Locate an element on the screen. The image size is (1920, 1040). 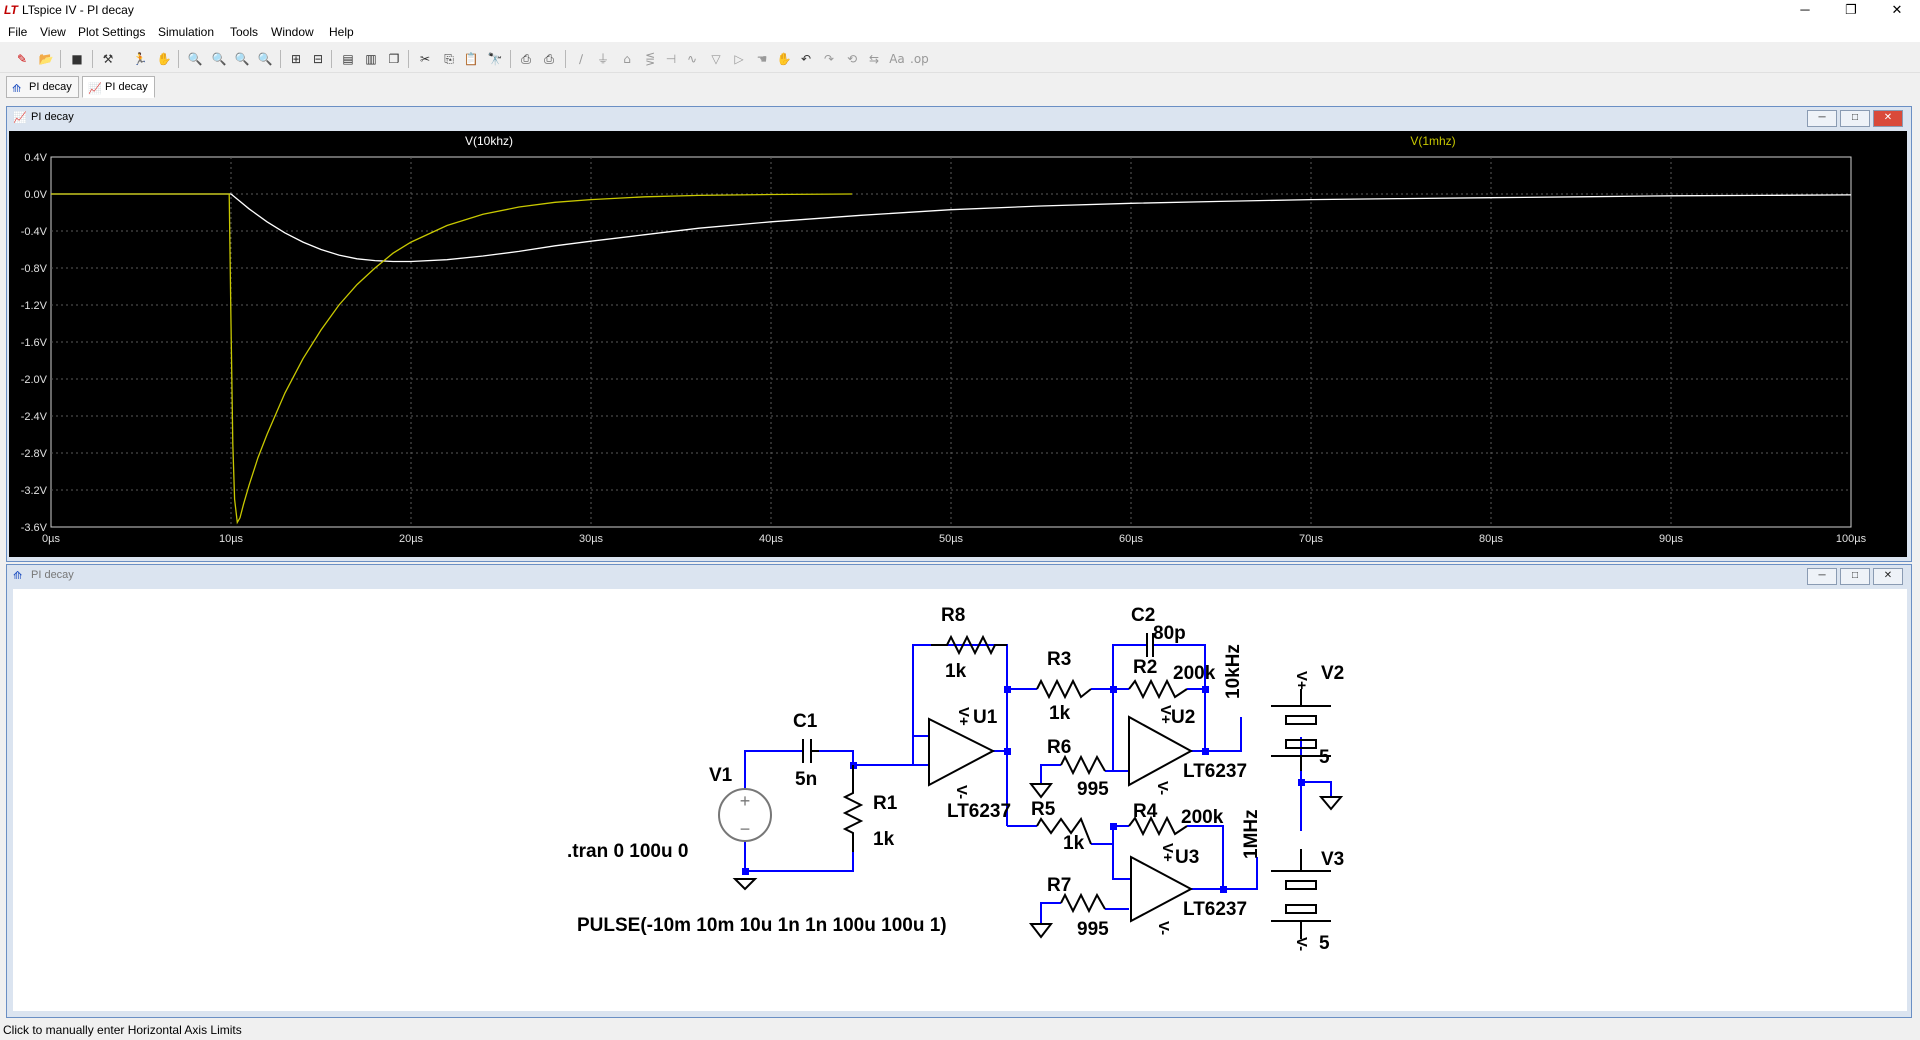
run-icon: 🏃 is located at coordinates (140, 59).